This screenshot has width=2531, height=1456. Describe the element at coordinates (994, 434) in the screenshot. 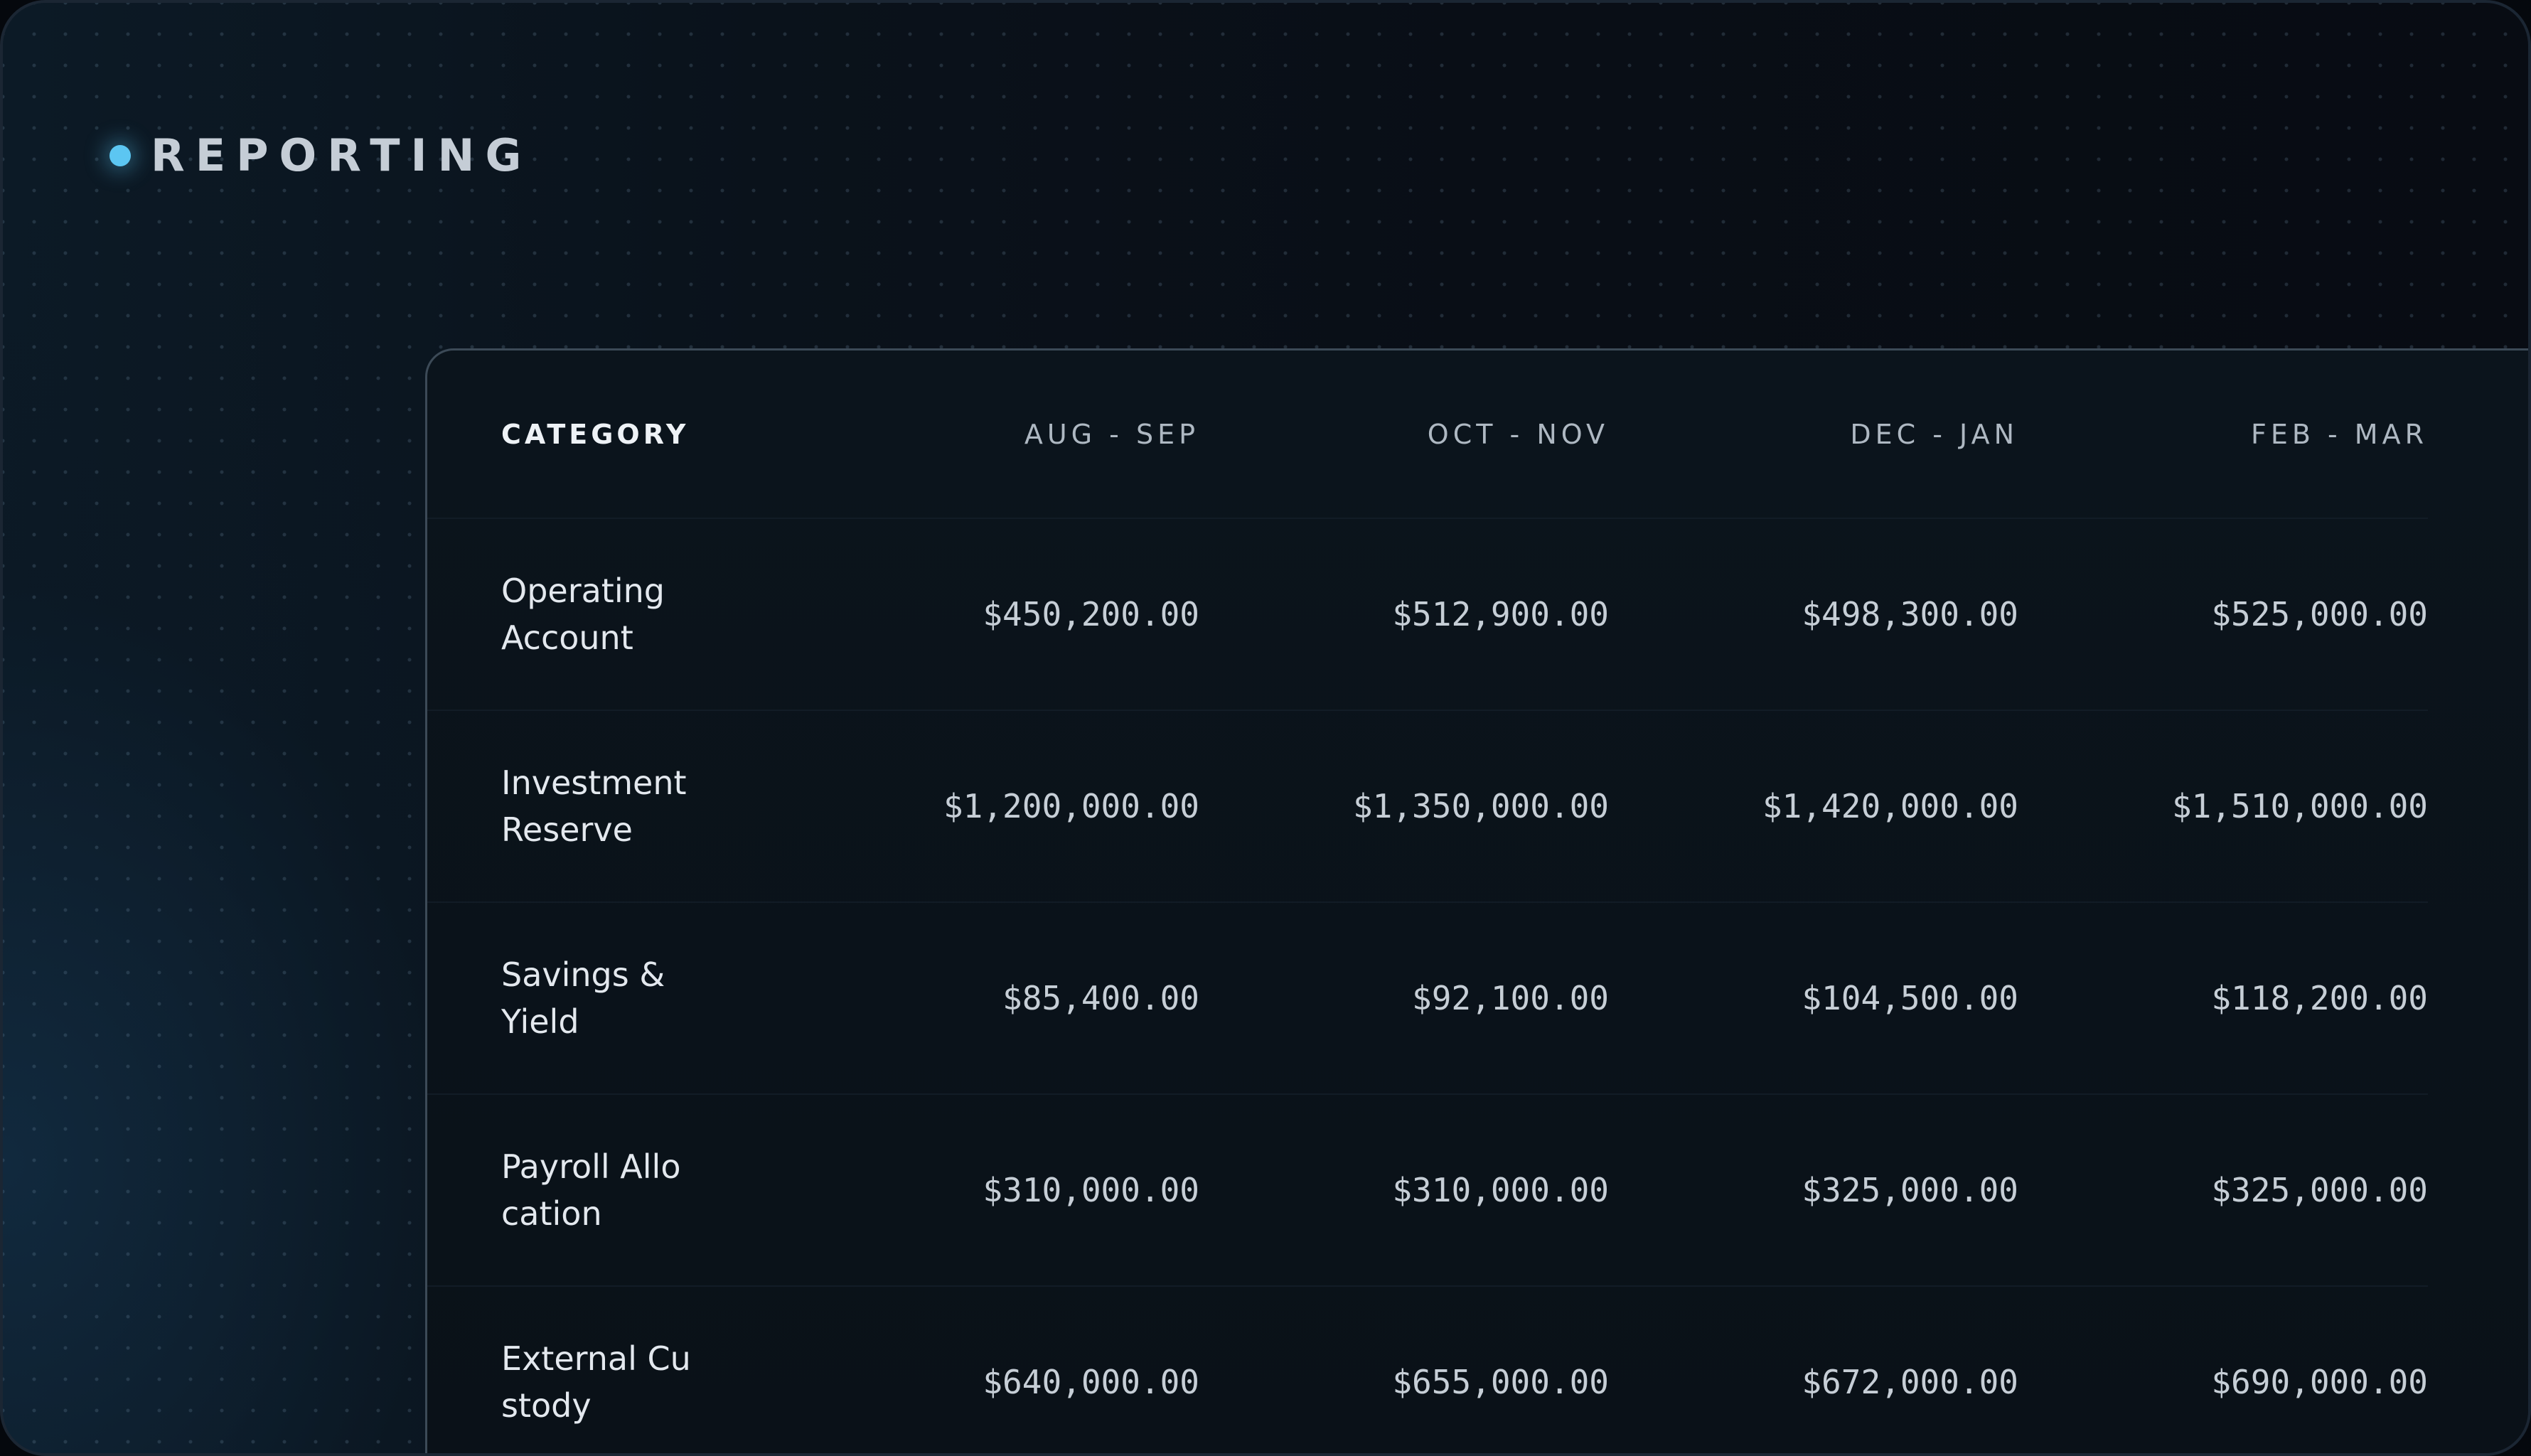

I see `column-header-aug-sep: AUG - SEP` at that location.